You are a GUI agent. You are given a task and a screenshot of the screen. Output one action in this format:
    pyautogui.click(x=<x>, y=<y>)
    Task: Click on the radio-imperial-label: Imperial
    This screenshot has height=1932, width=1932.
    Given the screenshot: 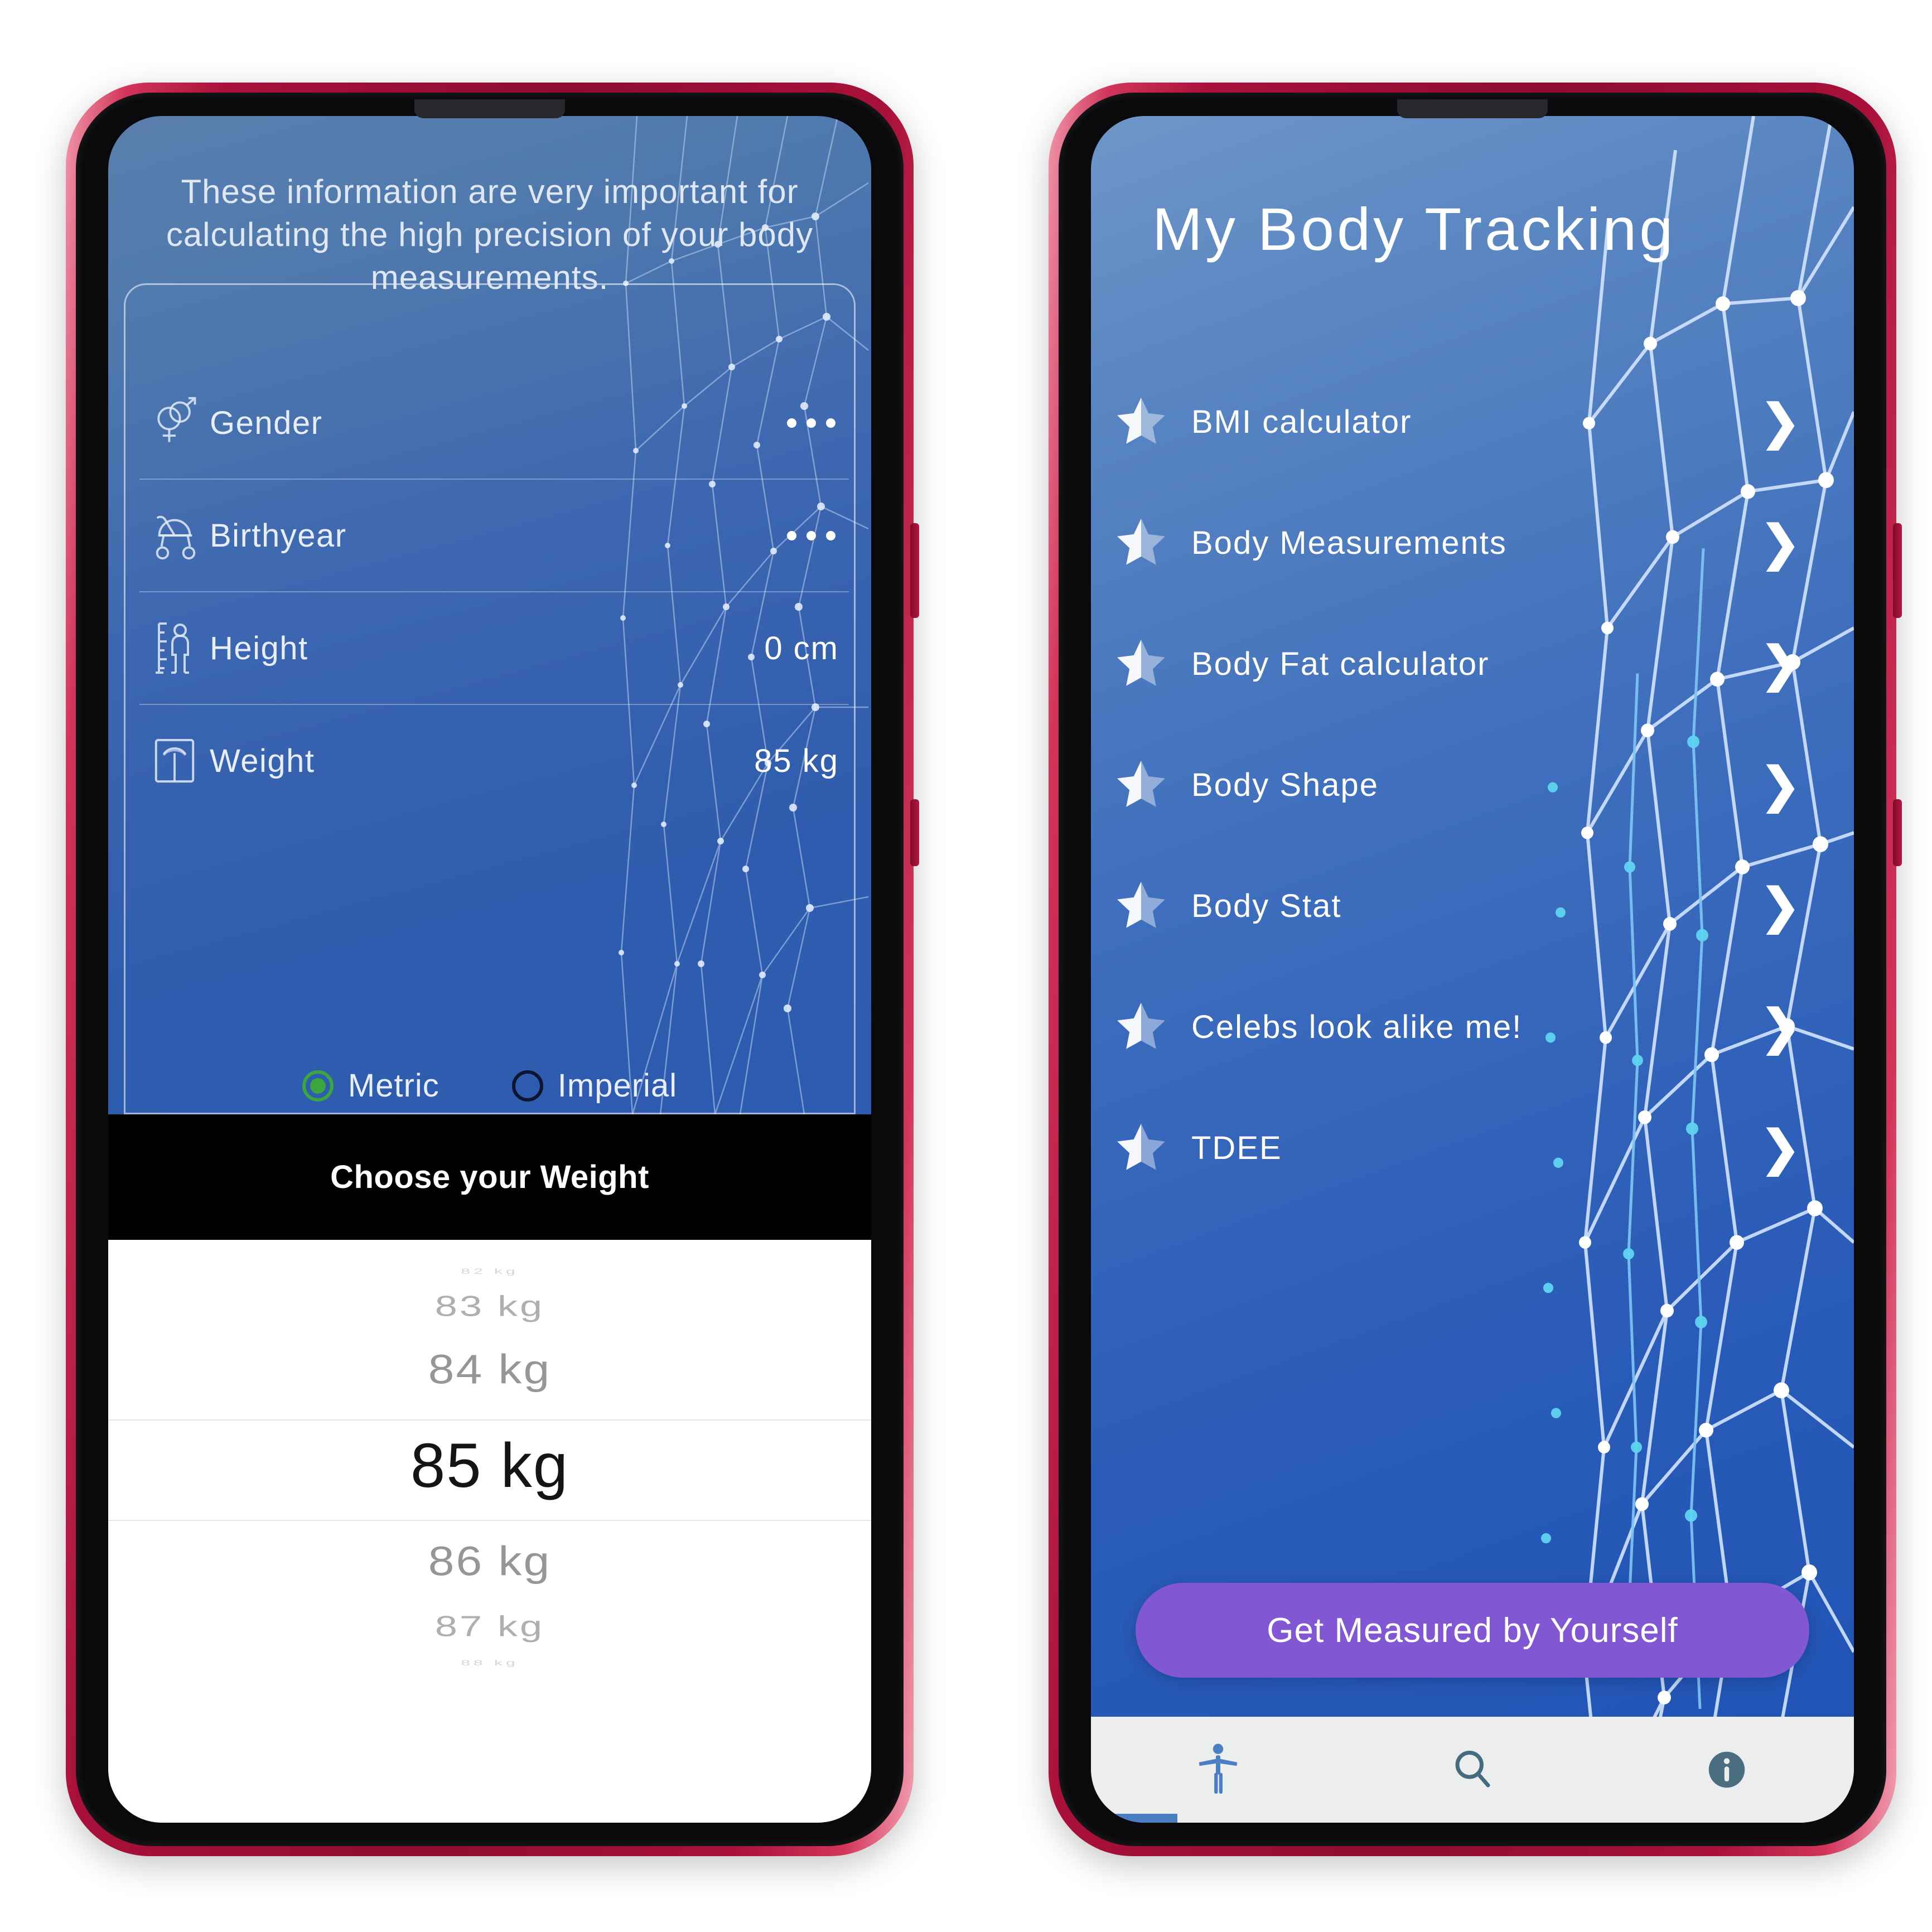 What is the action you would take?
    pyautogui.click(x=617, y=1086)
    